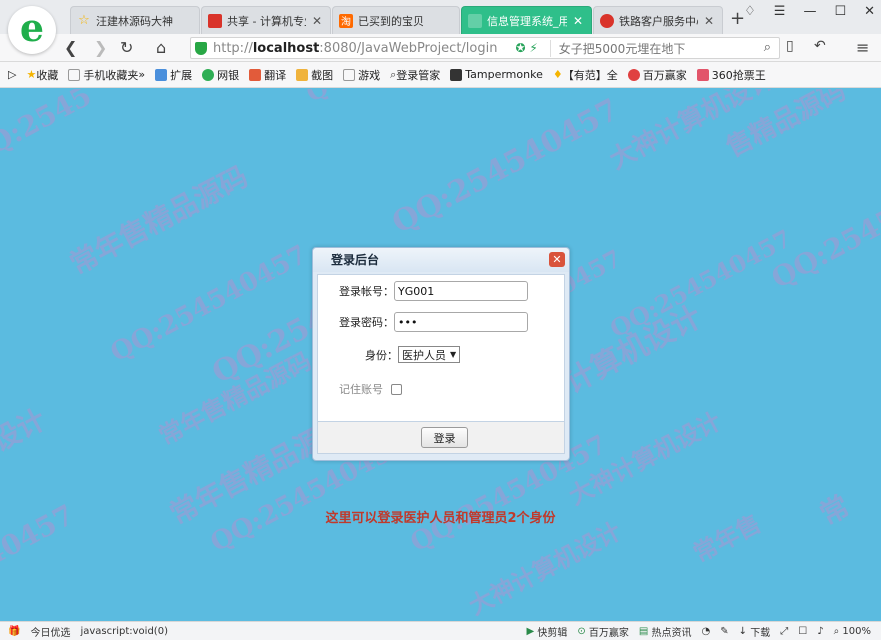  Describe the element at coordinates (48, 131) in the screenshot. I see `watermark-text: QQ:2545` at that location.